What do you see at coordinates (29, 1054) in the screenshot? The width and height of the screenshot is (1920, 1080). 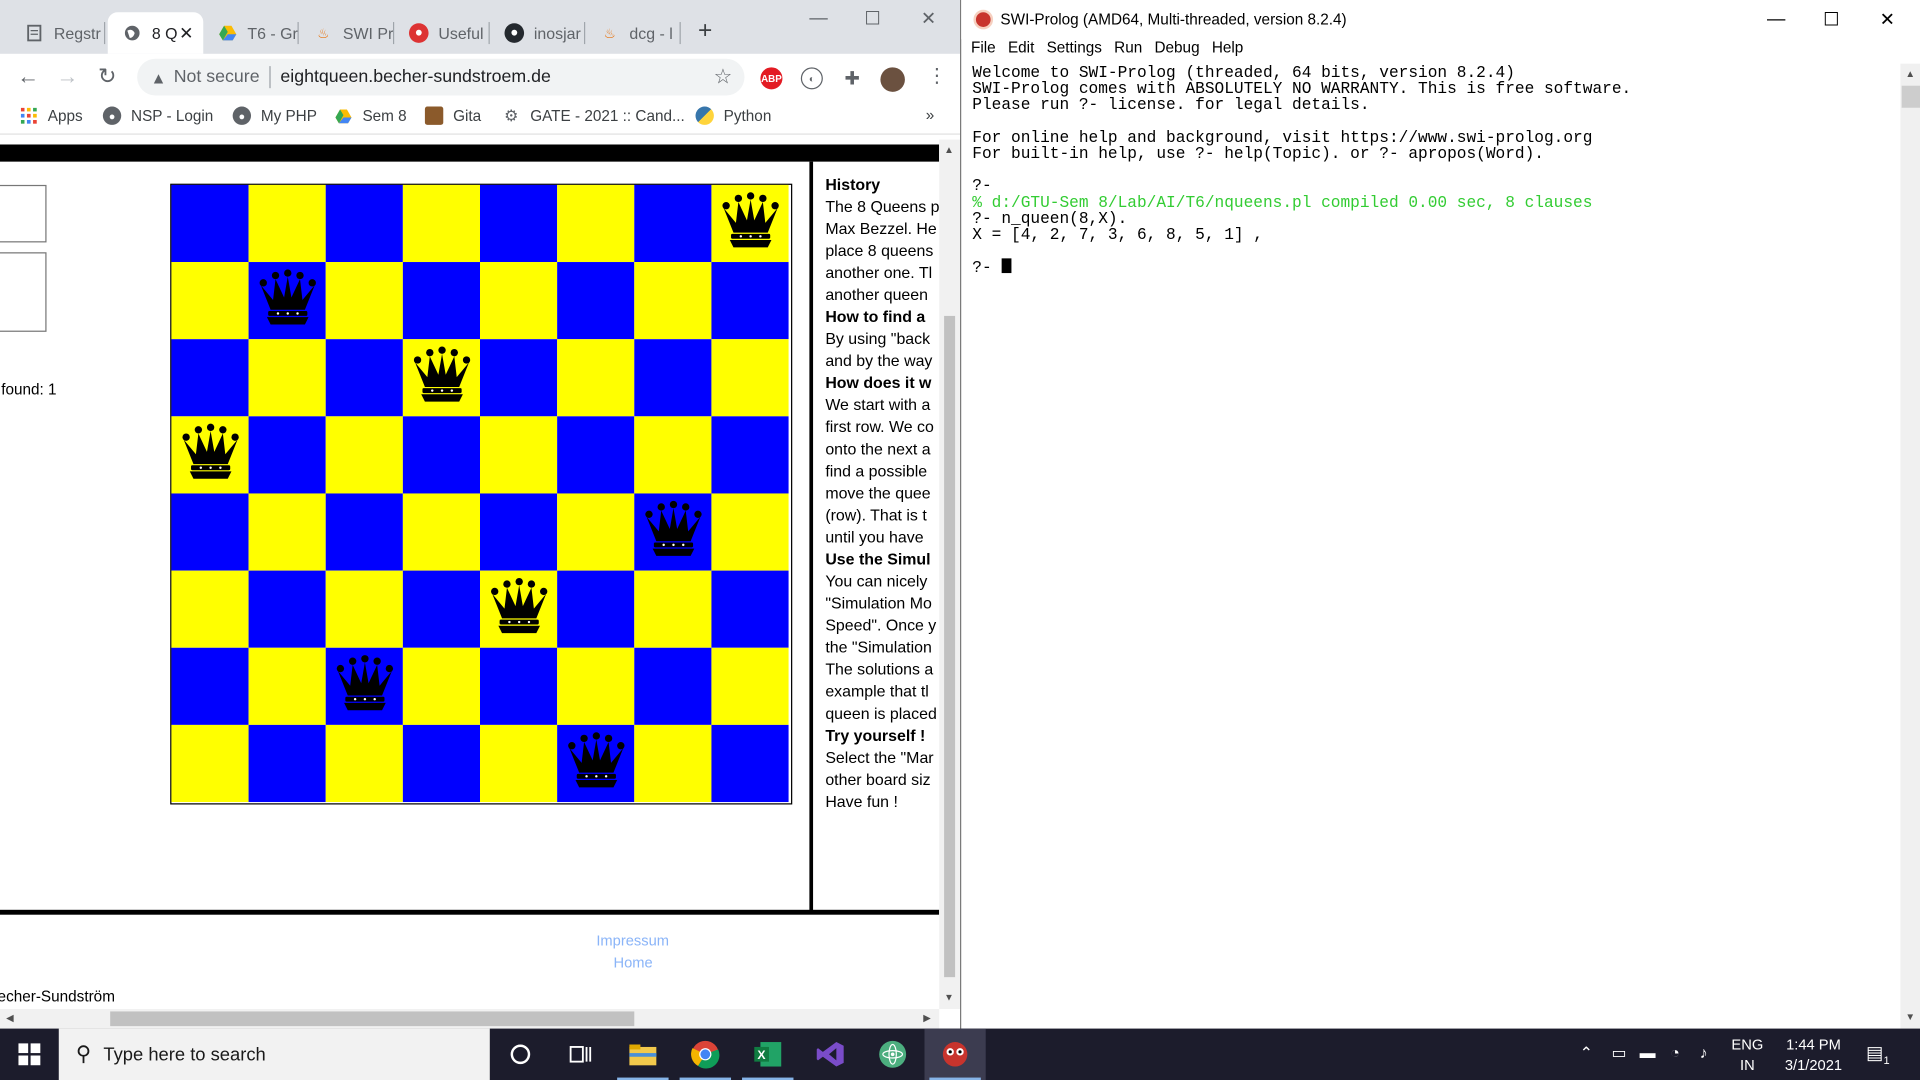 I see `windows-start-button` at bounding box center [29, 1054].